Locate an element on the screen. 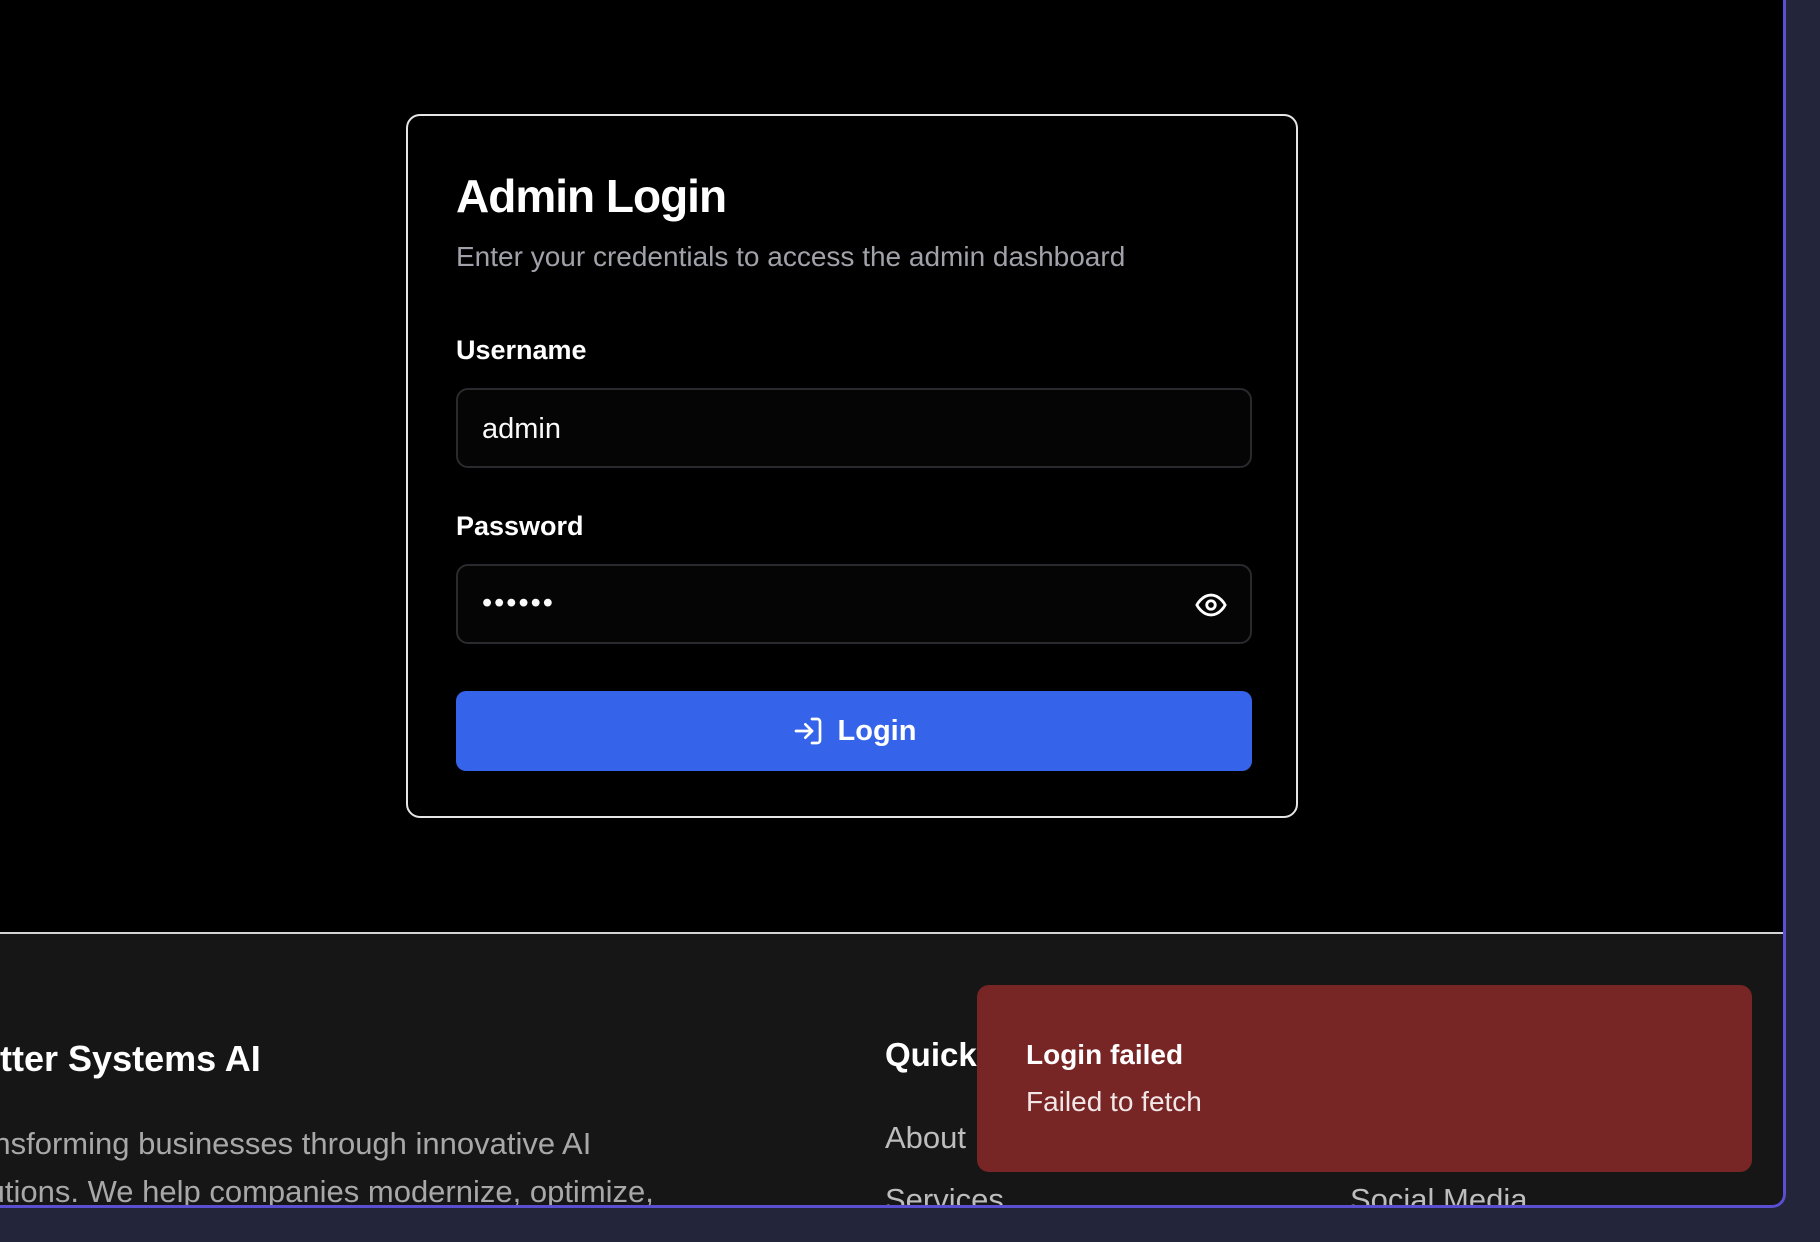 The width and height of the screenshot is (1820, 1242). footer-brand: Better Systems AI is located at coordinates (130, 1058).